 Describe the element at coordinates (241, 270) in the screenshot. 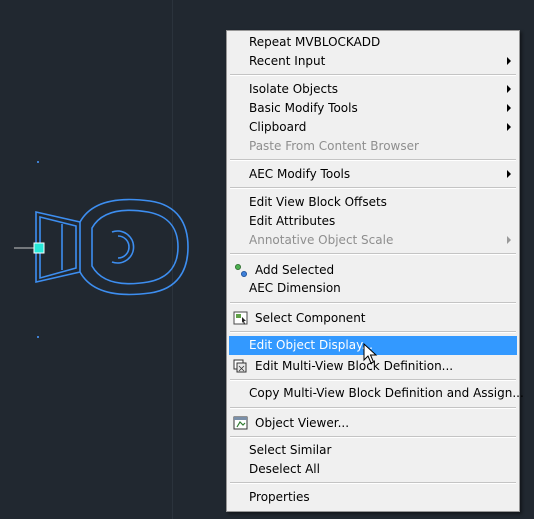

I see `add-selected-icon` at that location.